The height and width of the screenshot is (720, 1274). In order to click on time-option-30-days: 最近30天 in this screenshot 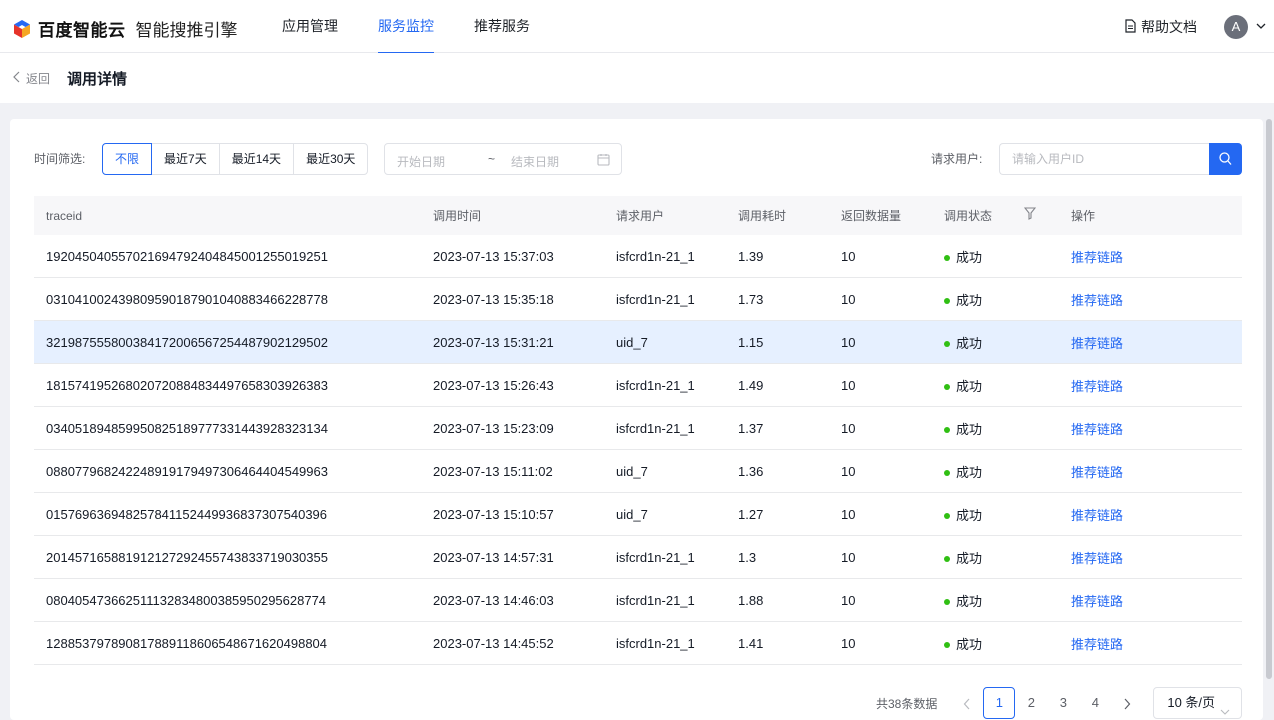, I will do `click(331, 159)`.